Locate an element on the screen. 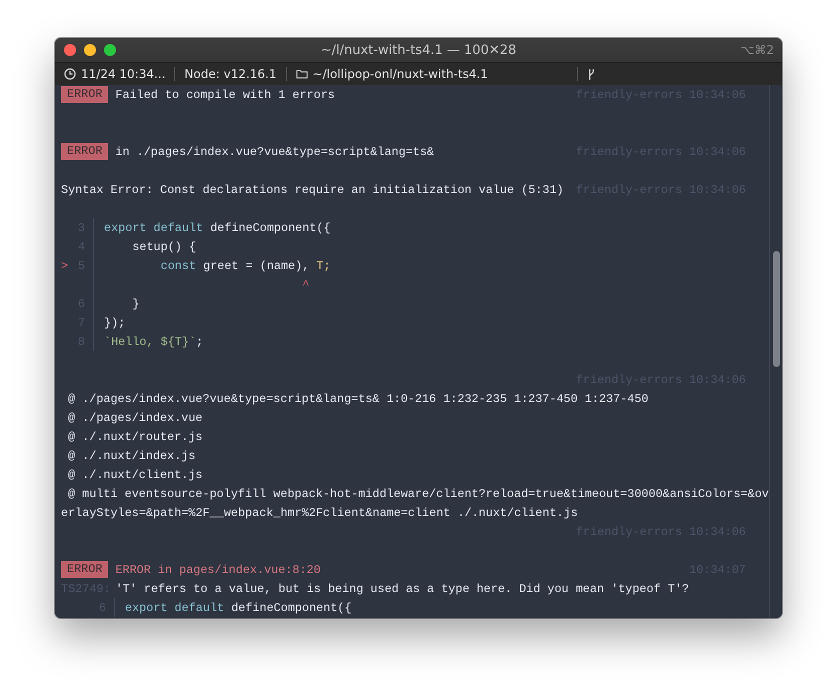 The image size is (837, 692). clock-icon is located at coordinates (70, 74).